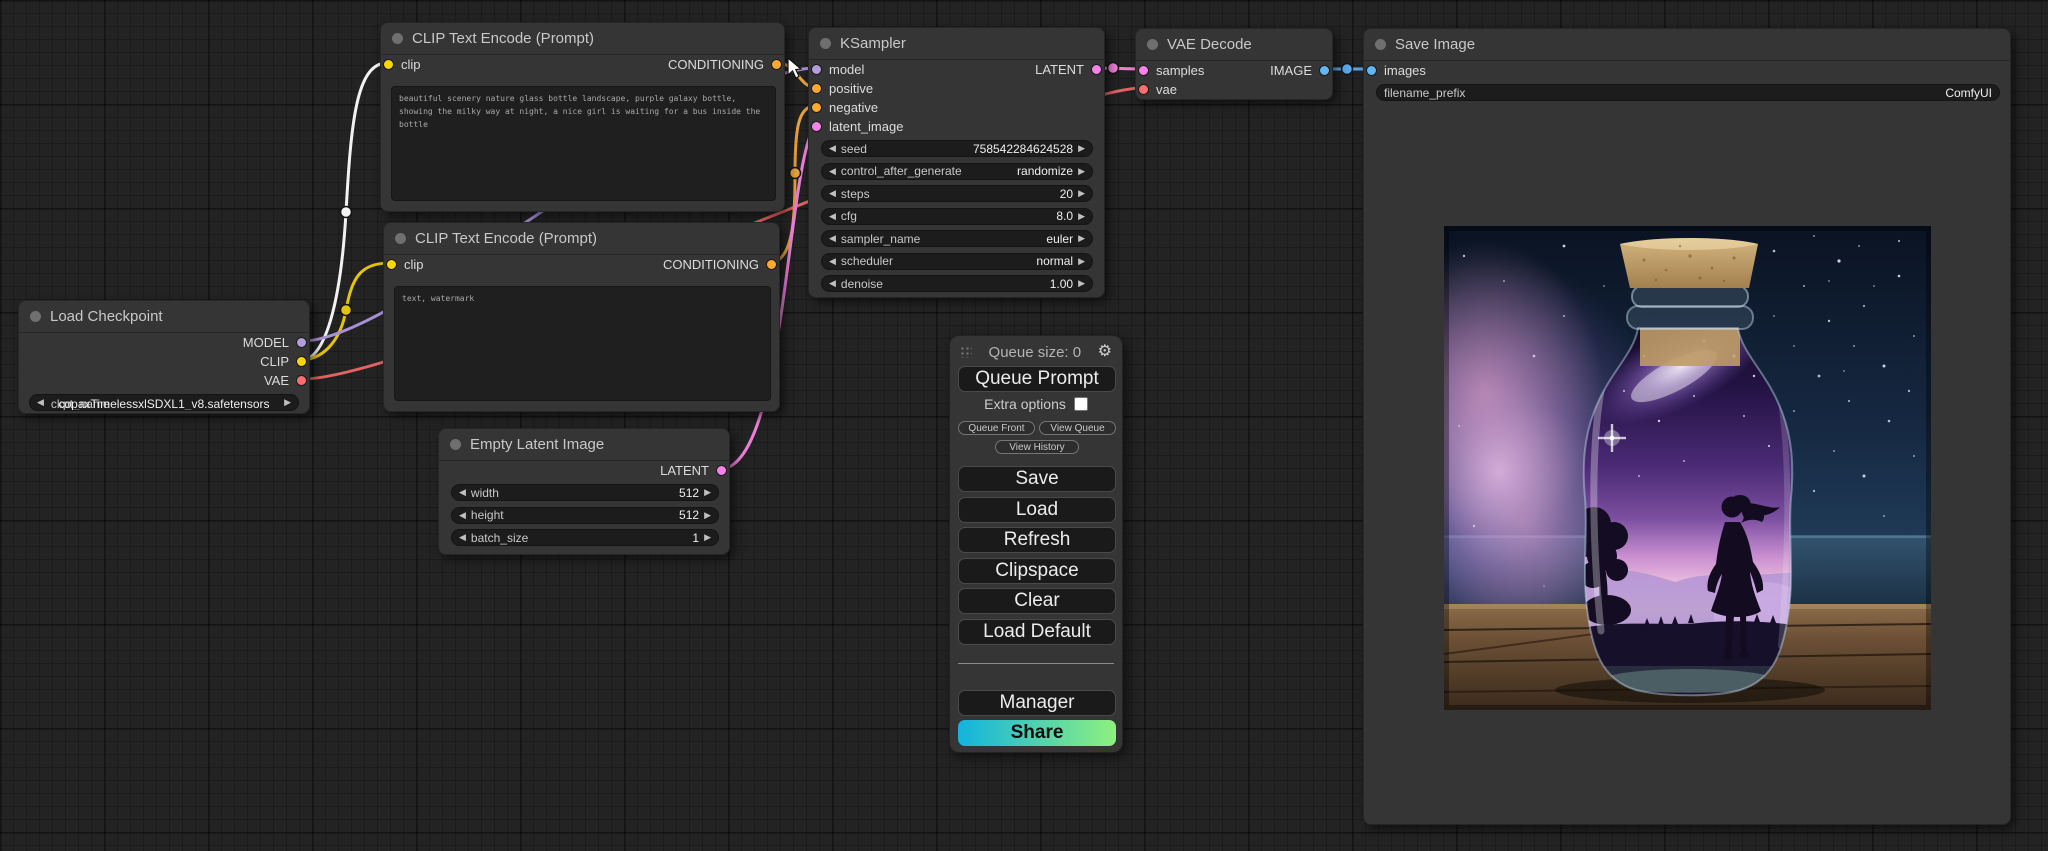 The width and height of the screenshot is (2048, 851). Describe the element at coordinates (956, 44) in the screenshot. I see `node-header: KSampler` at that location.